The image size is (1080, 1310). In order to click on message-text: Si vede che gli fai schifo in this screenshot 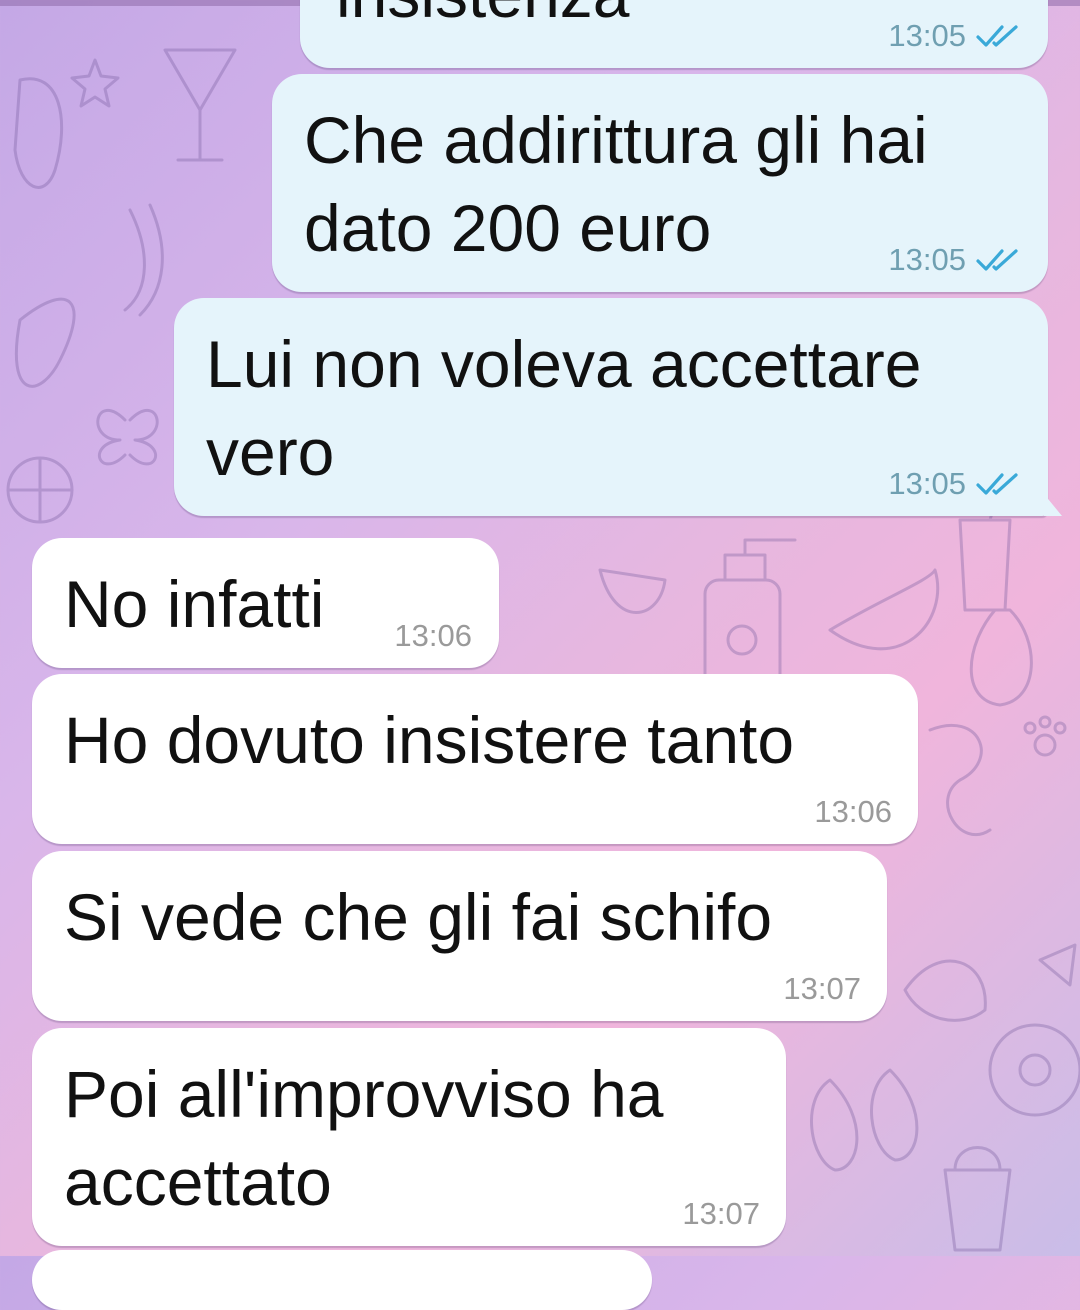, I will do `click(418, 917)`.